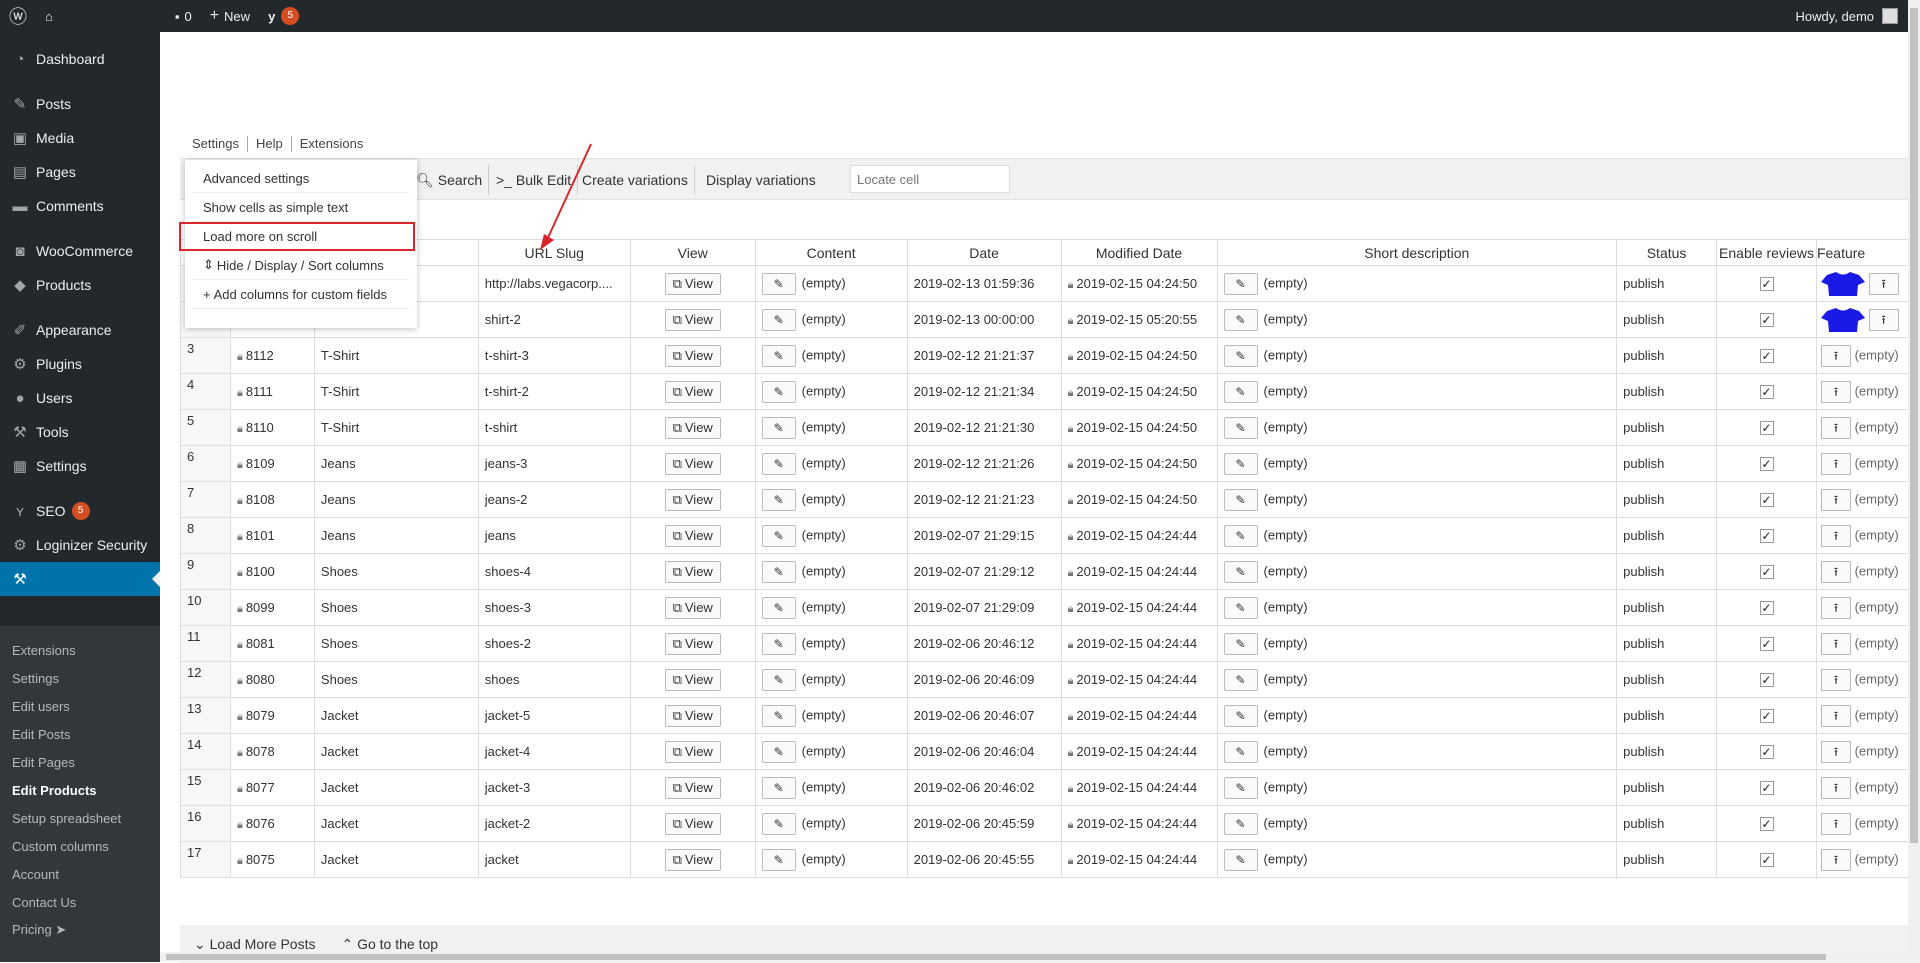 This screenshot has width=1920, height=963. Describe the element at coordinates (80, 251) in the screenshot. I see `sidebar-item-woocommerce: ◙ WooCommerce` at that location.